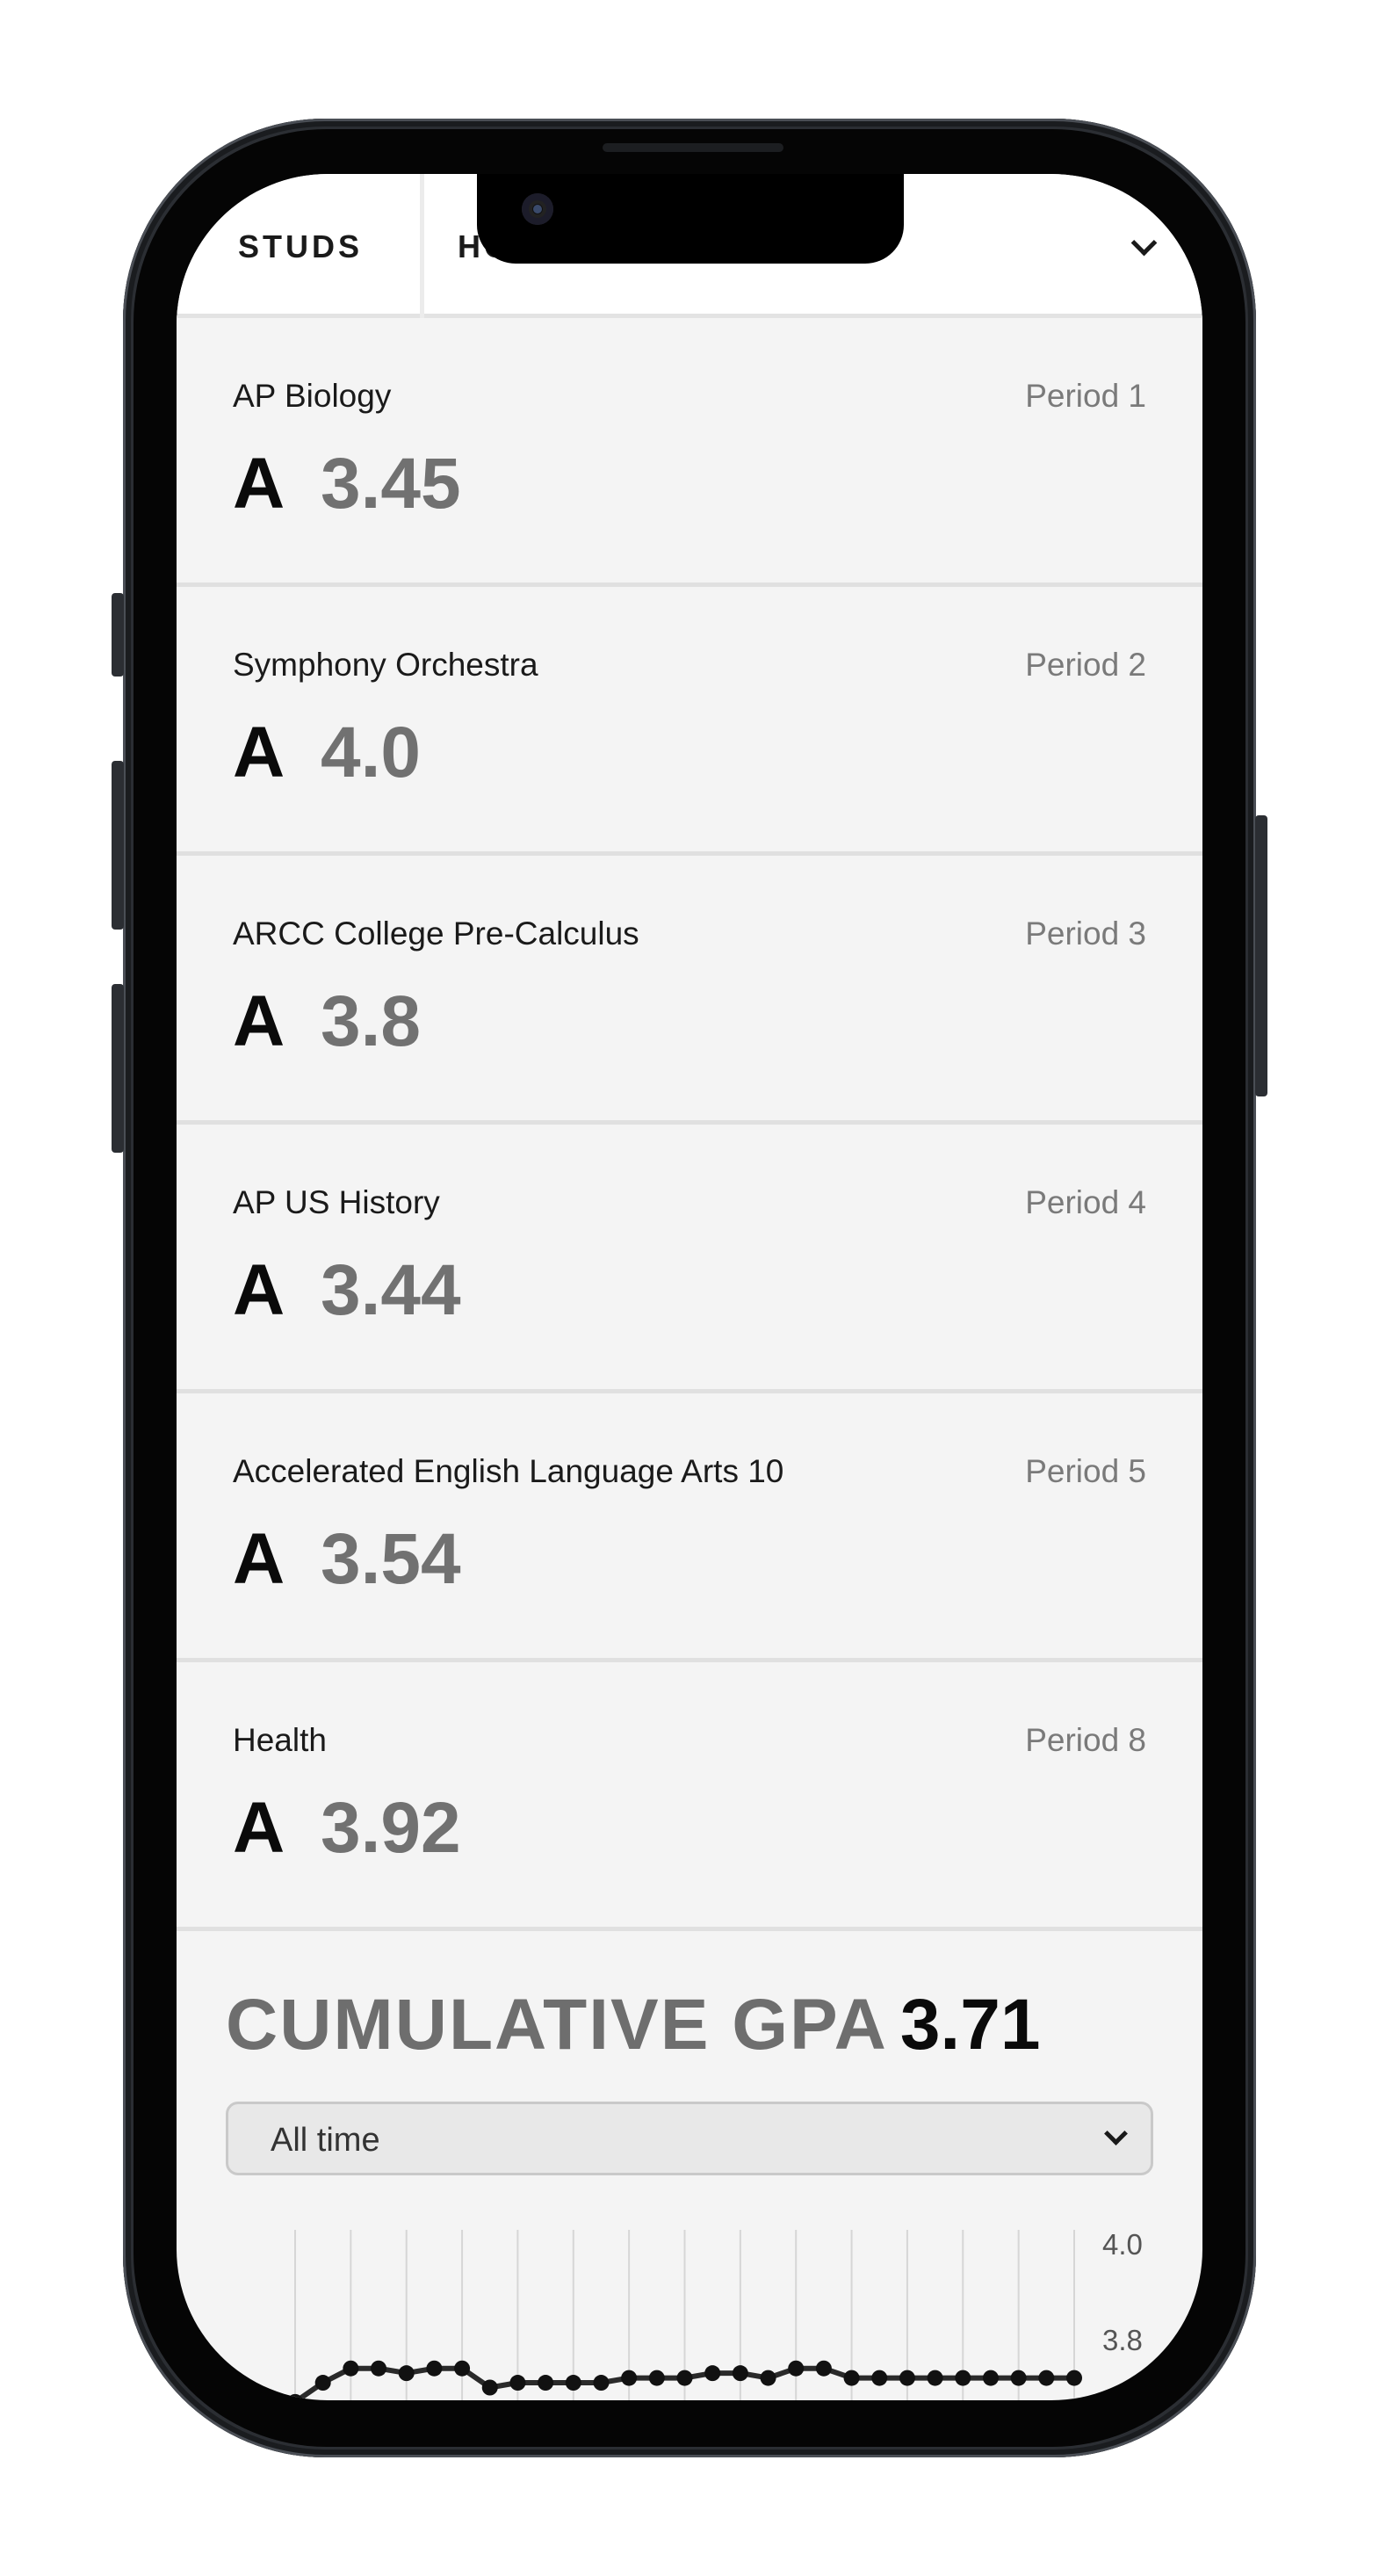 The image size is (1379, 2576). What do you see at coordinates (325, 2140) in the screenshot?
I see `time-range-selected: All time` at bounding box center [325, 2140].